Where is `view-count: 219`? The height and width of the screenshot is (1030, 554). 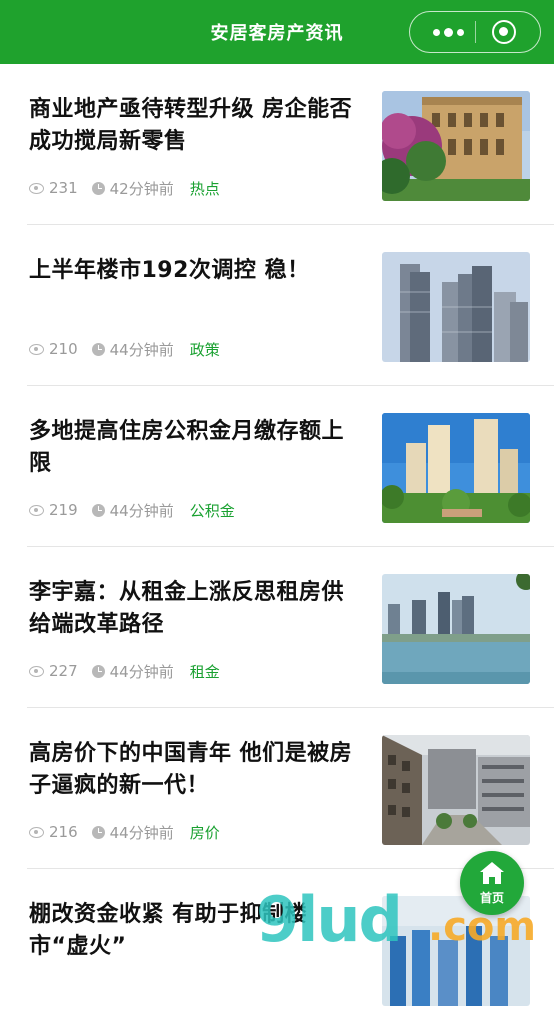
view-count: 219 is located at coordinates (63, 510).